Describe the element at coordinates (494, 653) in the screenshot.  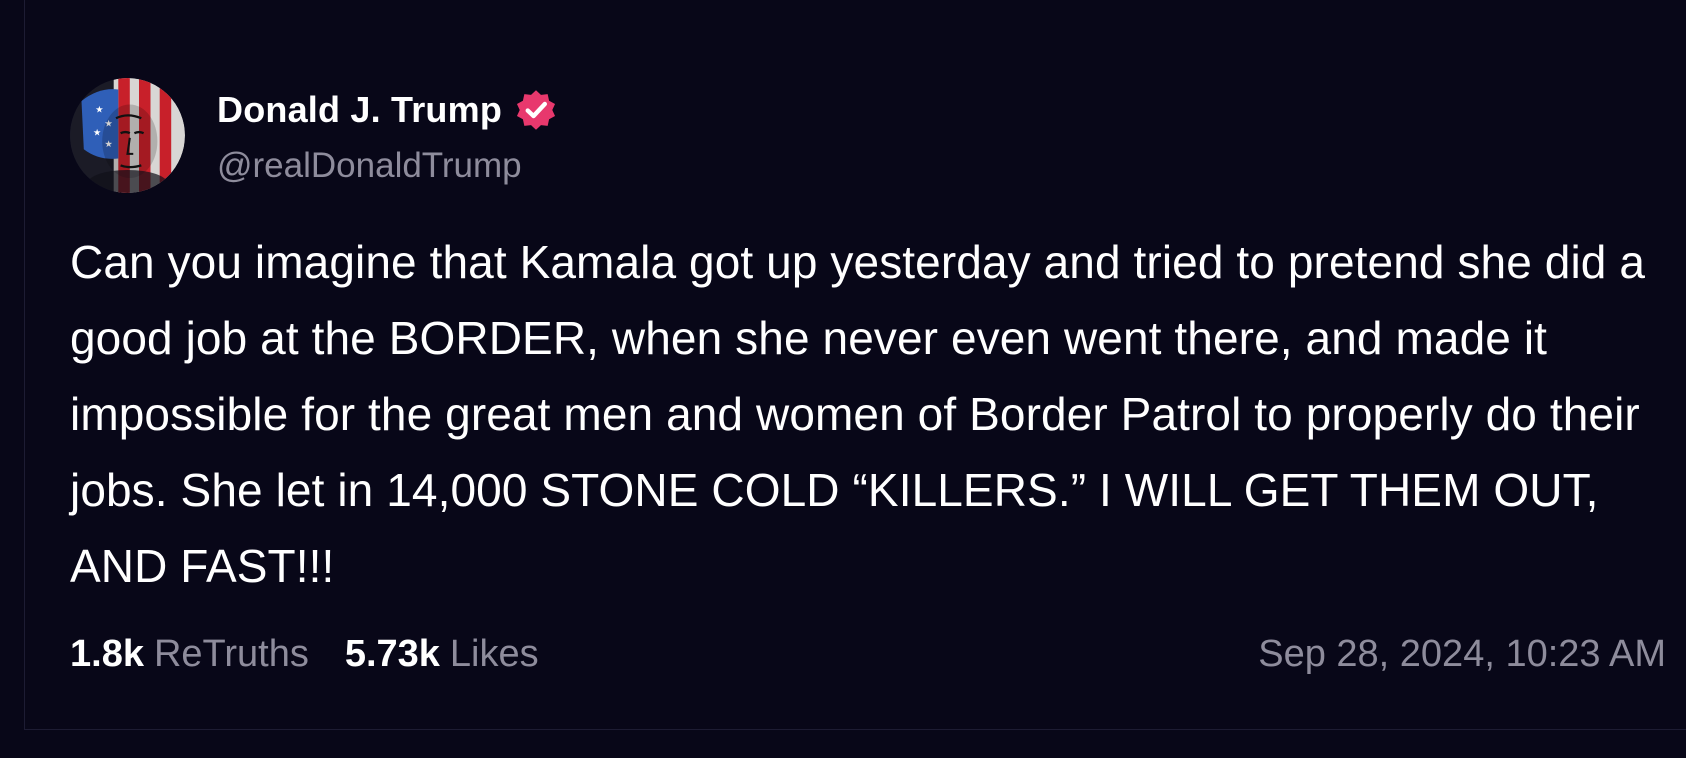
I see `likes-label: Likes` at that location.